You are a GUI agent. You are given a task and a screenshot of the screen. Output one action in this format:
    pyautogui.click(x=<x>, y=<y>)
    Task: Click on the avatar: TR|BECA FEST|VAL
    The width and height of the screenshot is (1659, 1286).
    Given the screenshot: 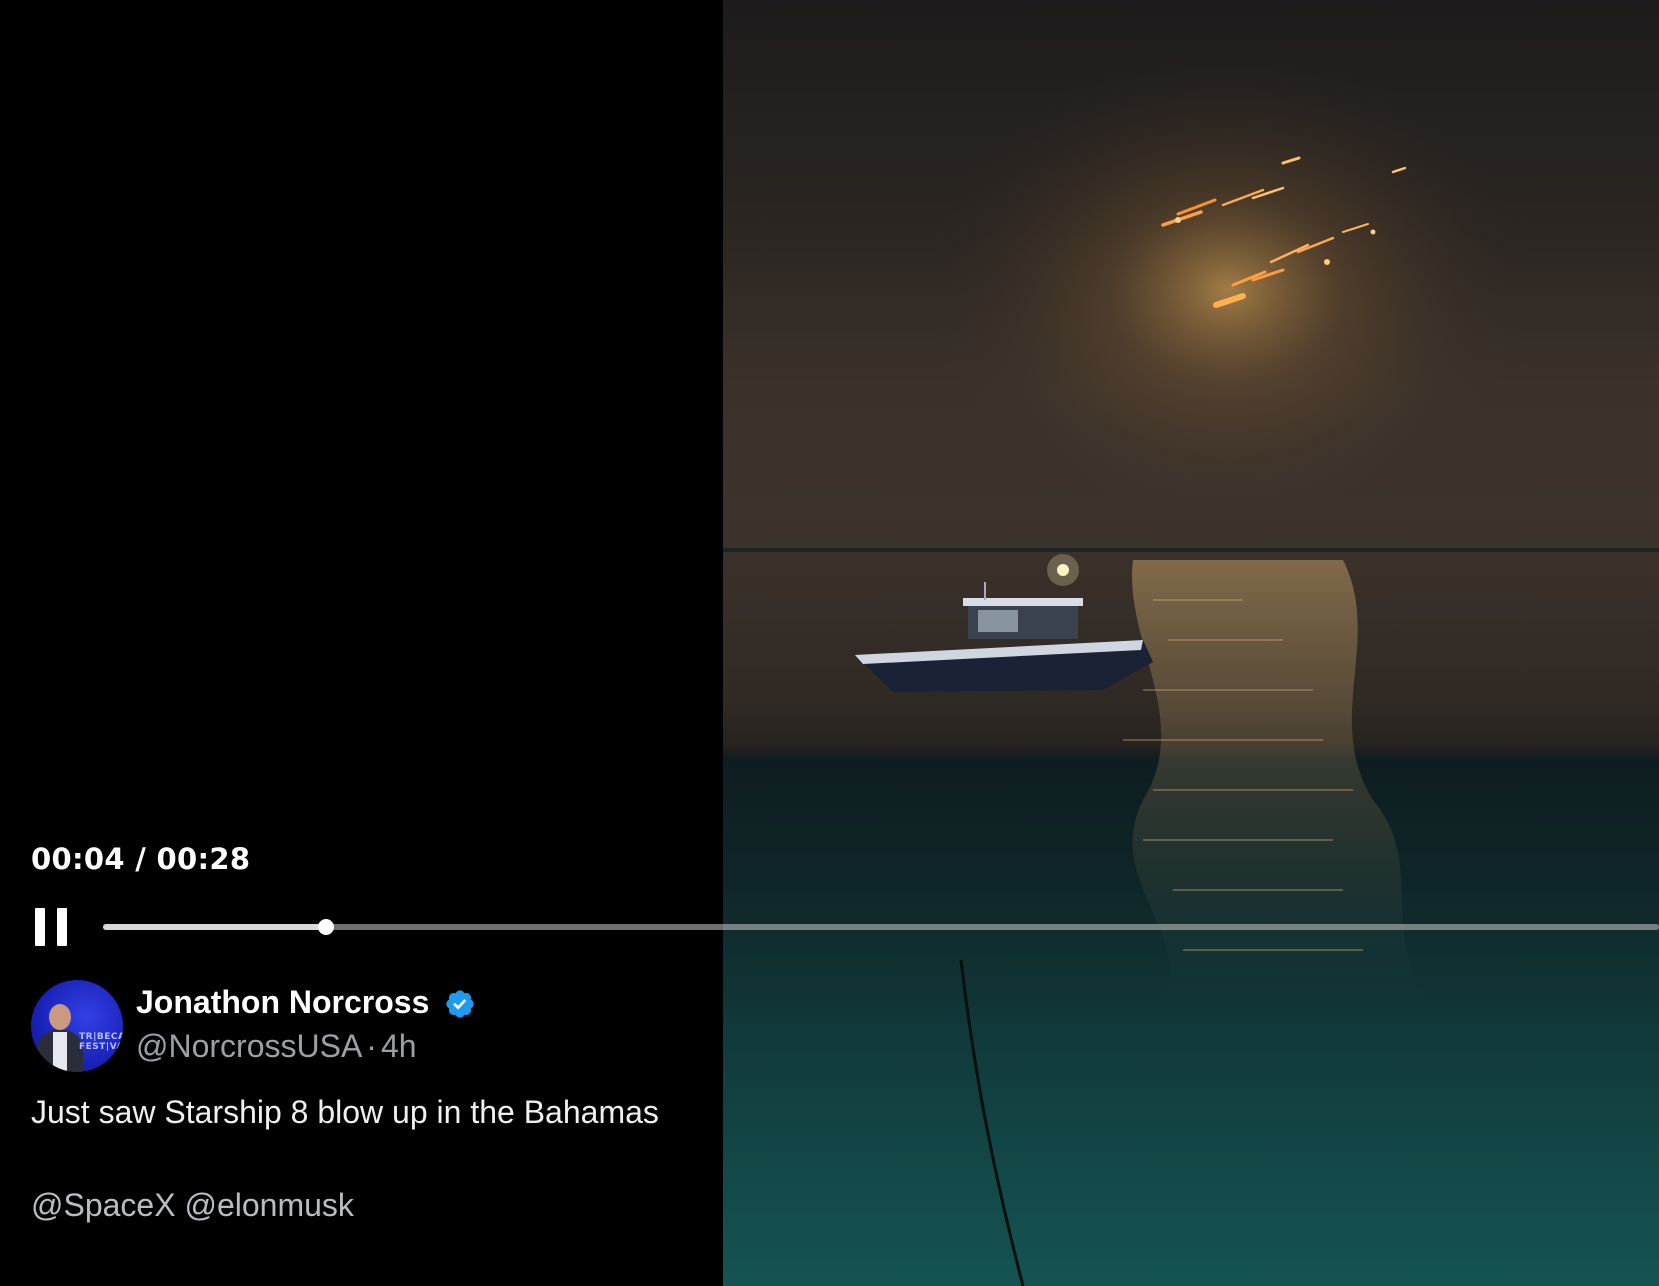 What is the action you would take?
    pyautogui.click(x=77, y=1026)
    